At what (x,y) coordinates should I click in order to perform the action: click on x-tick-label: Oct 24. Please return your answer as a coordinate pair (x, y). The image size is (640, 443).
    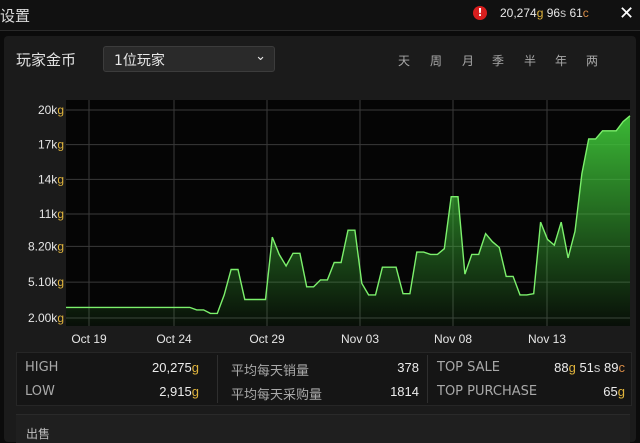
    Looking at the image, I should click on (174, 339).